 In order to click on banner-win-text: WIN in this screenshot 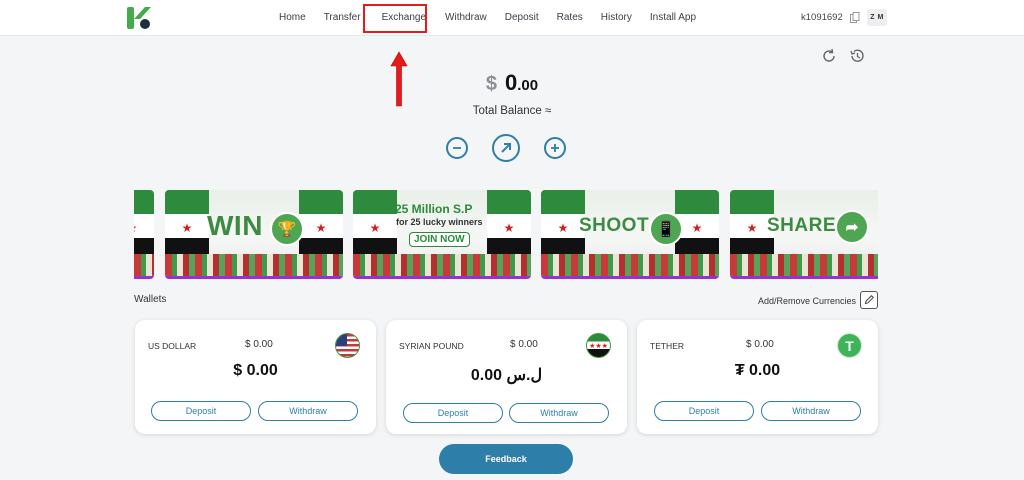, I will do `click(235, 225)`.